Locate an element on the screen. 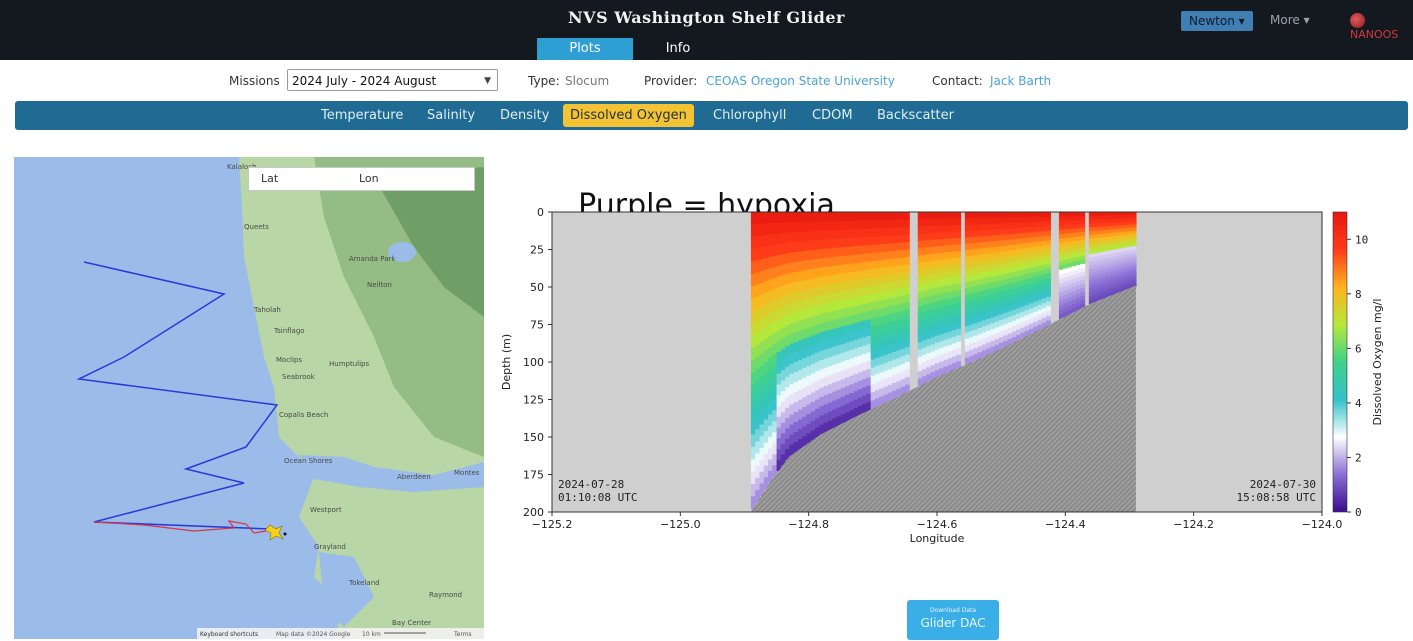 The width and height of the screenshot is (1413, 641). tab-cdom: CDOM is located at coordinates (832, 115).